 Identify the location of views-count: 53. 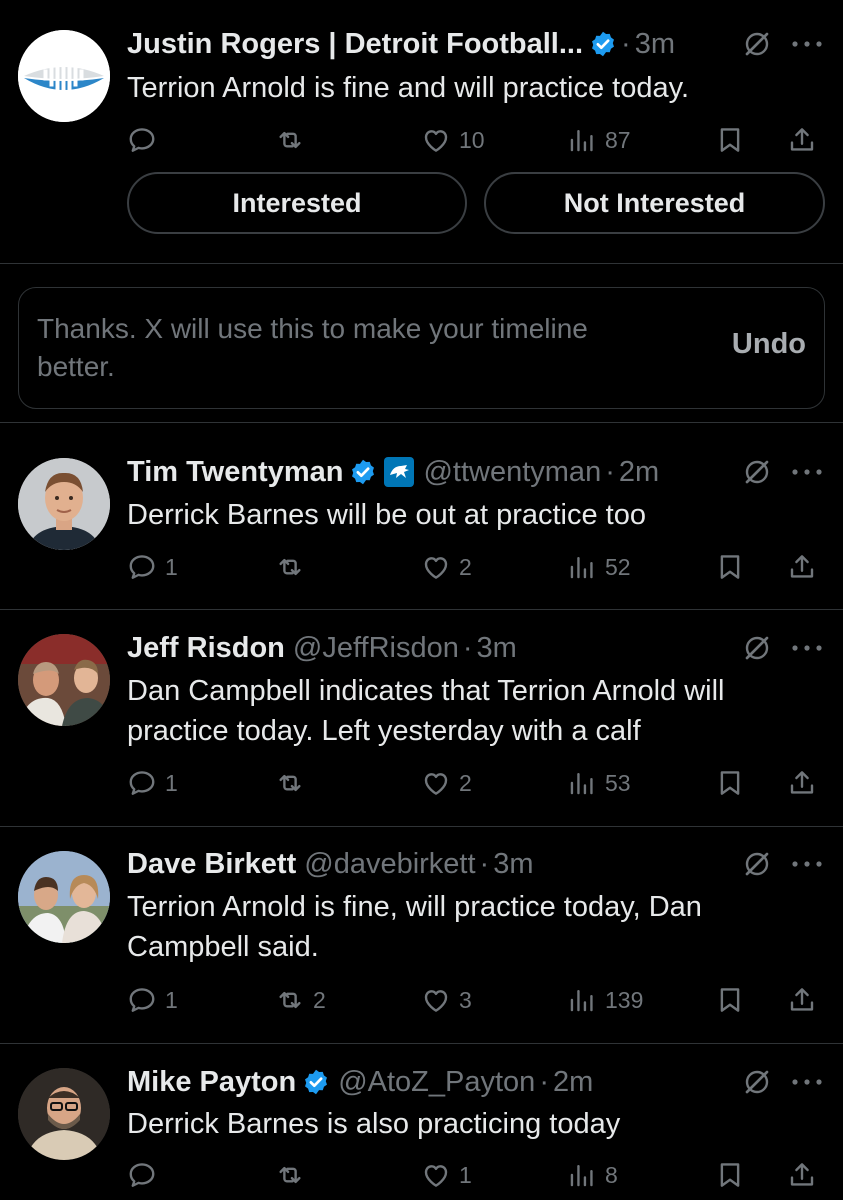
(618, 782).